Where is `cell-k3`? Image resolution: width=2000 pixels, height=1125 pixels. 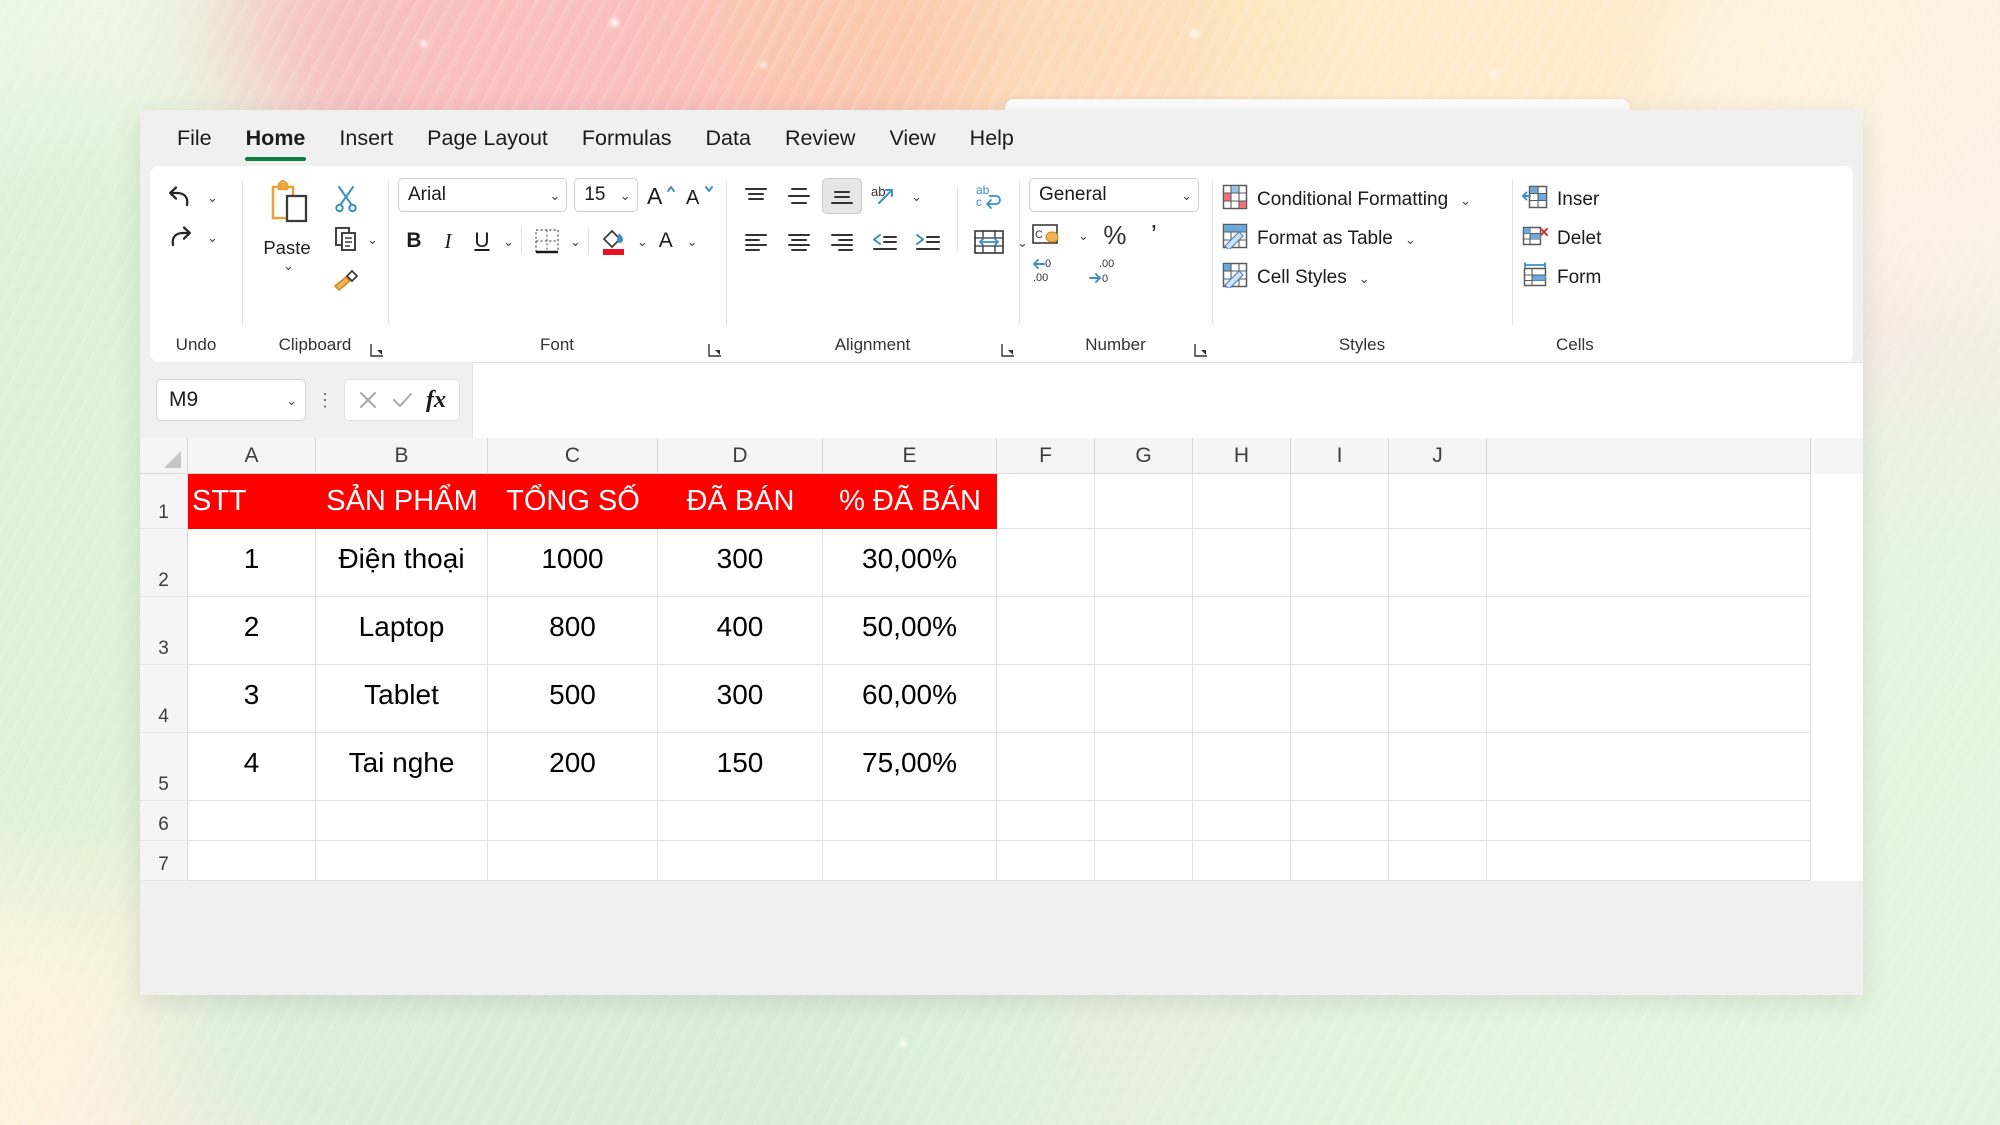 cell-k3 is located at coordinates (1649, 631).